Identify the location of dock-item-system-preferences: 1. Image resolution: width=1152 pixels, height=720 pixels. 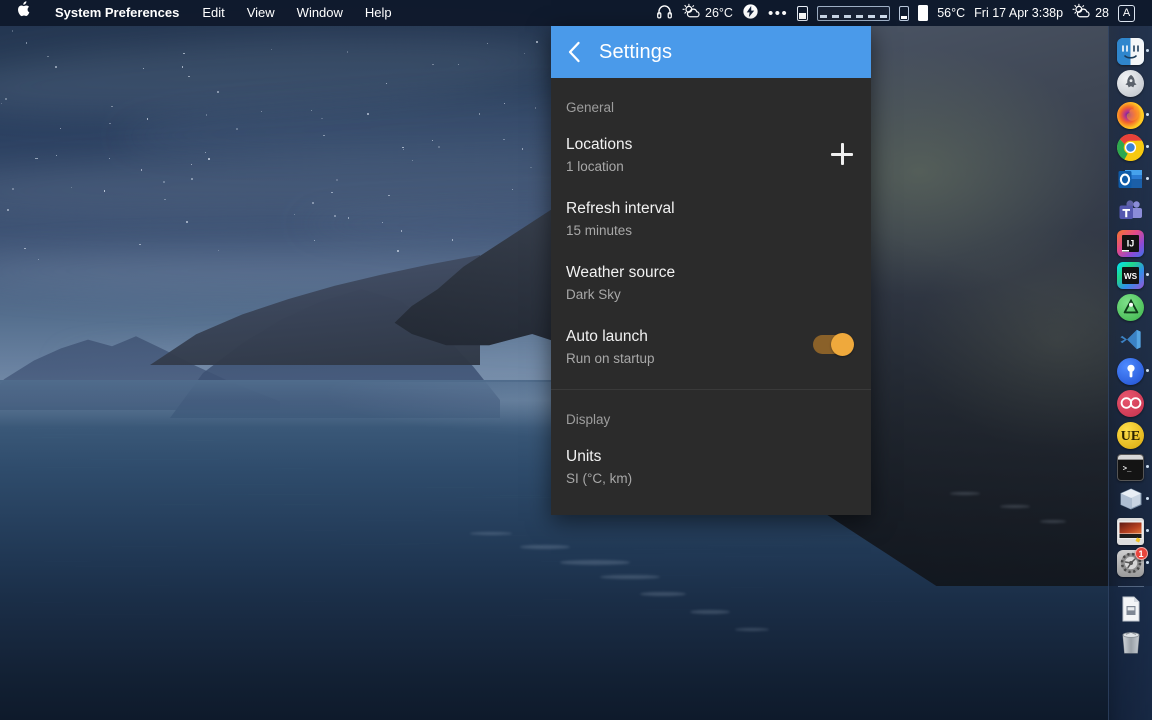
(1131, 562).